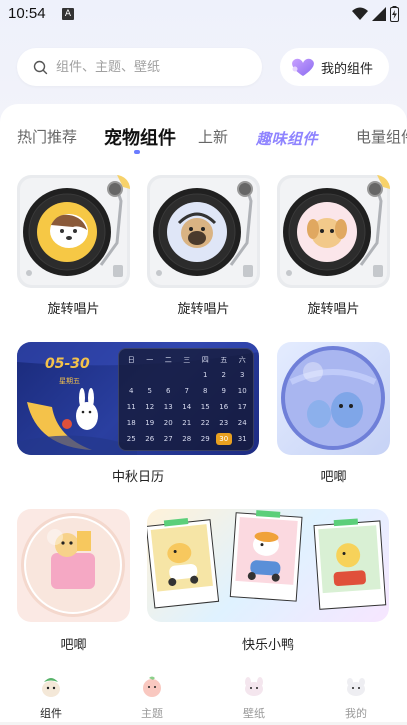  I want to click on nav-label: 主题, so click(152, 713).